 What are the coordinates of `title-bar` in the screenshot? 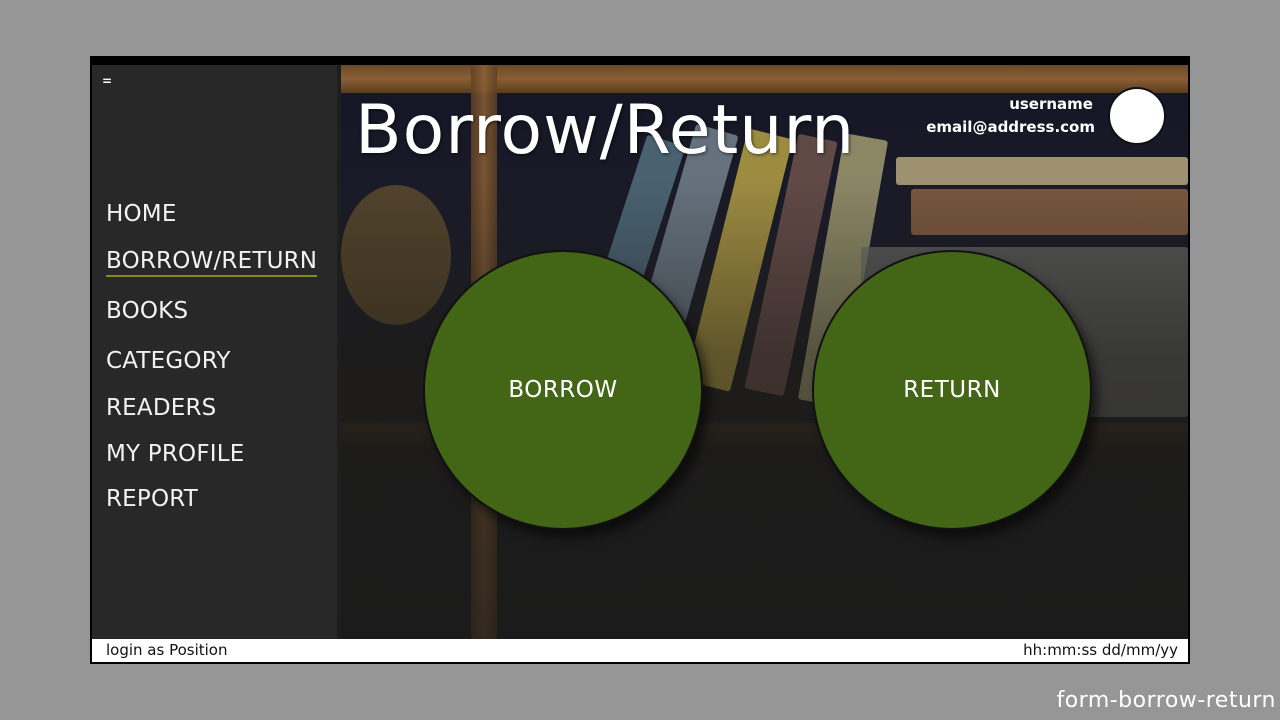 It's located at (640, 60).